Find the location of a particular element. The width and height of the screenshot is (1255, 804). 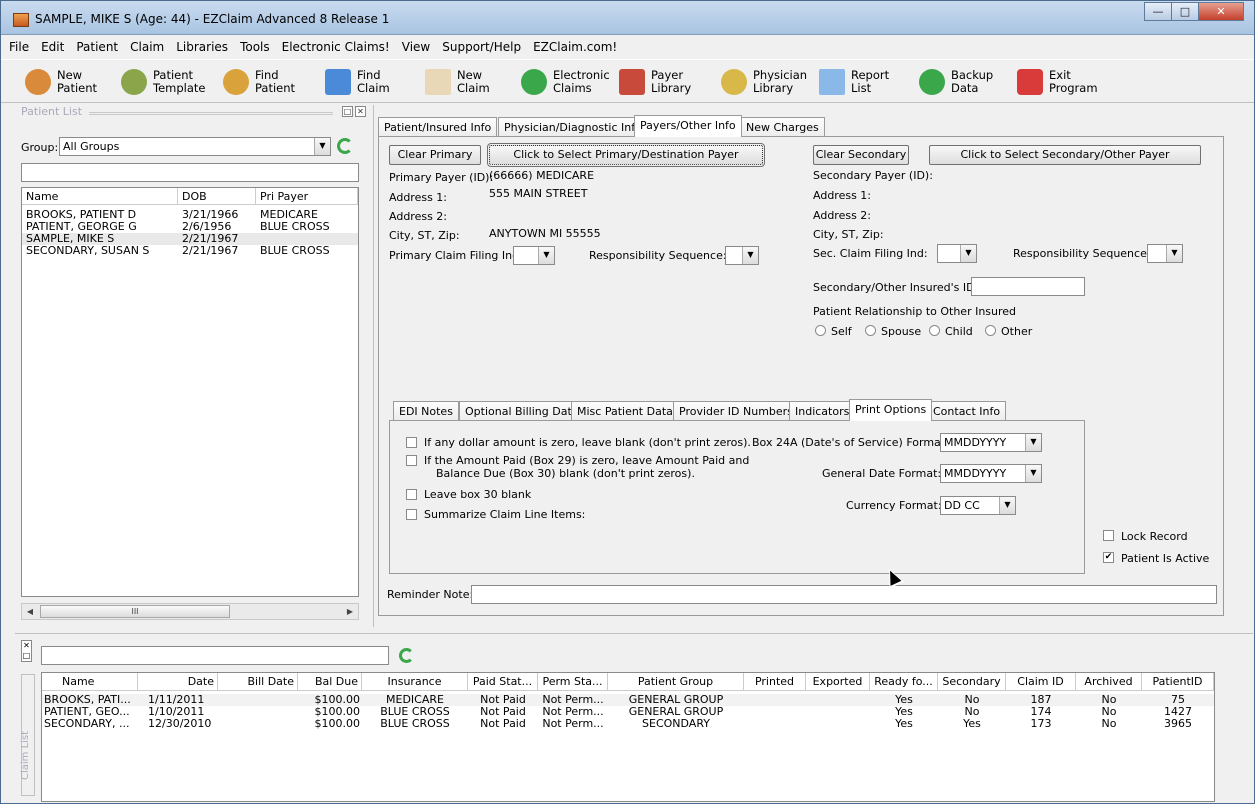

tab-patient-insured-info: Patient/Insured Info is located at coordinates (438, 127).